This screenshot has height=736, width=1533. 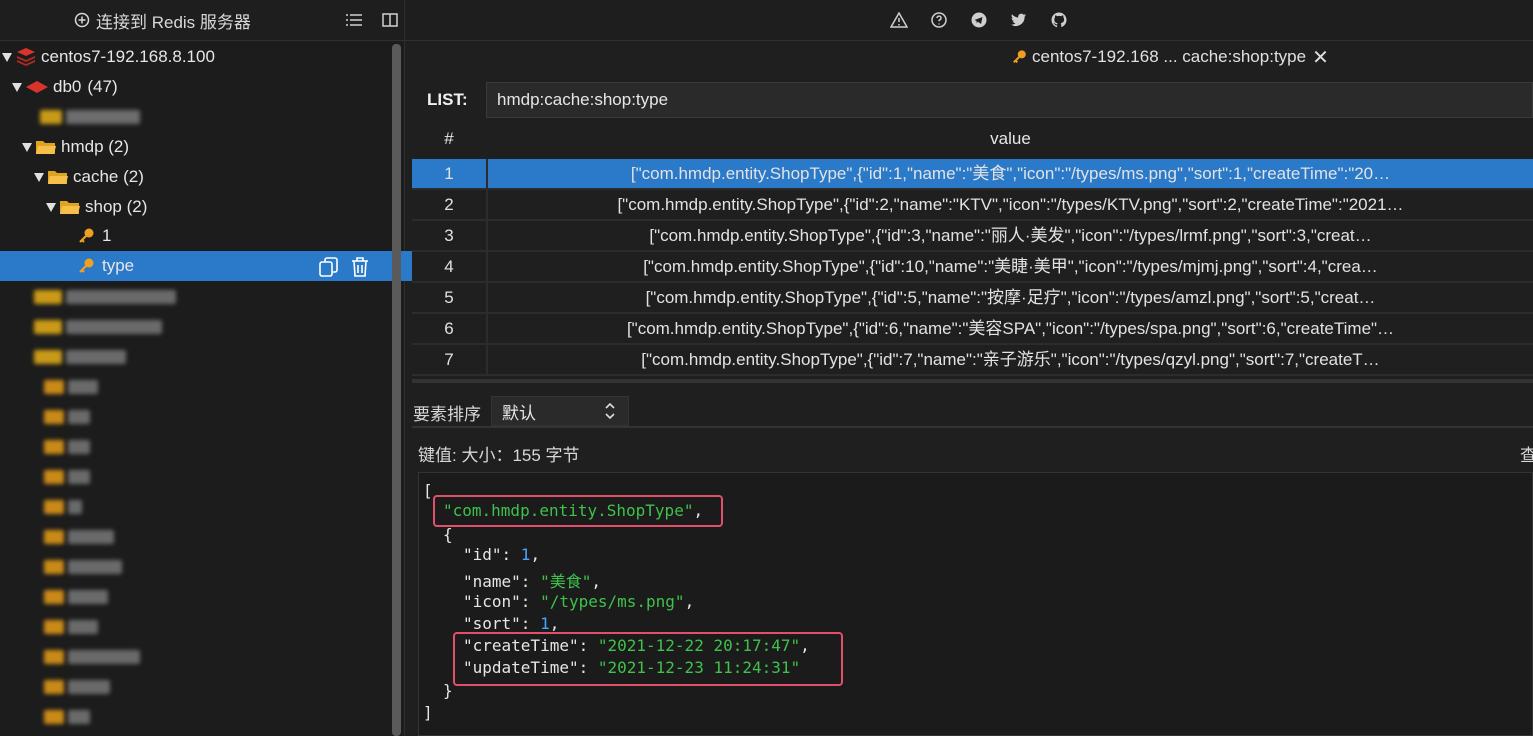 What do you see at coordinates (482, 554) in the screenshot?
I see `json-key: "id"` at bounding box center [482, 554].